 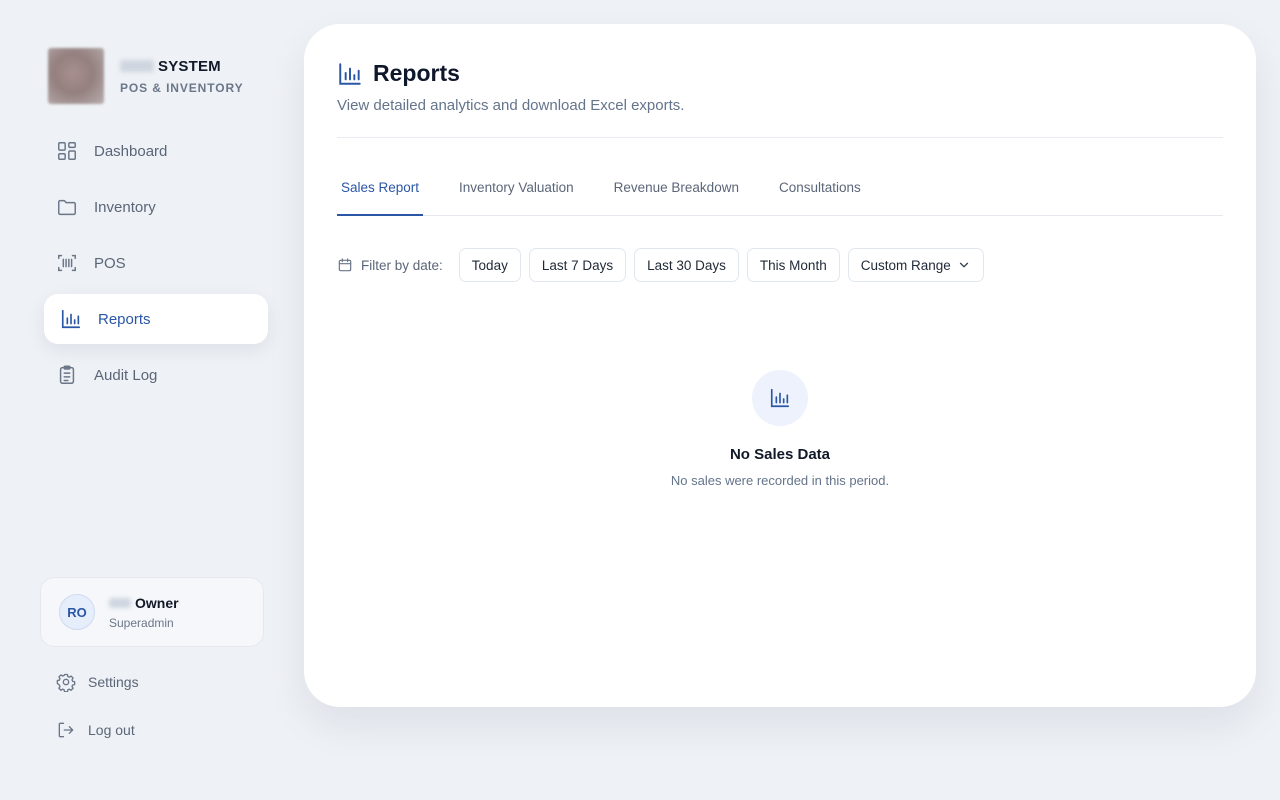 What do you see at coordinates (67, 375) in the screenshot?
I see `clipboard-list-icon` at bounding box center [67, 375].